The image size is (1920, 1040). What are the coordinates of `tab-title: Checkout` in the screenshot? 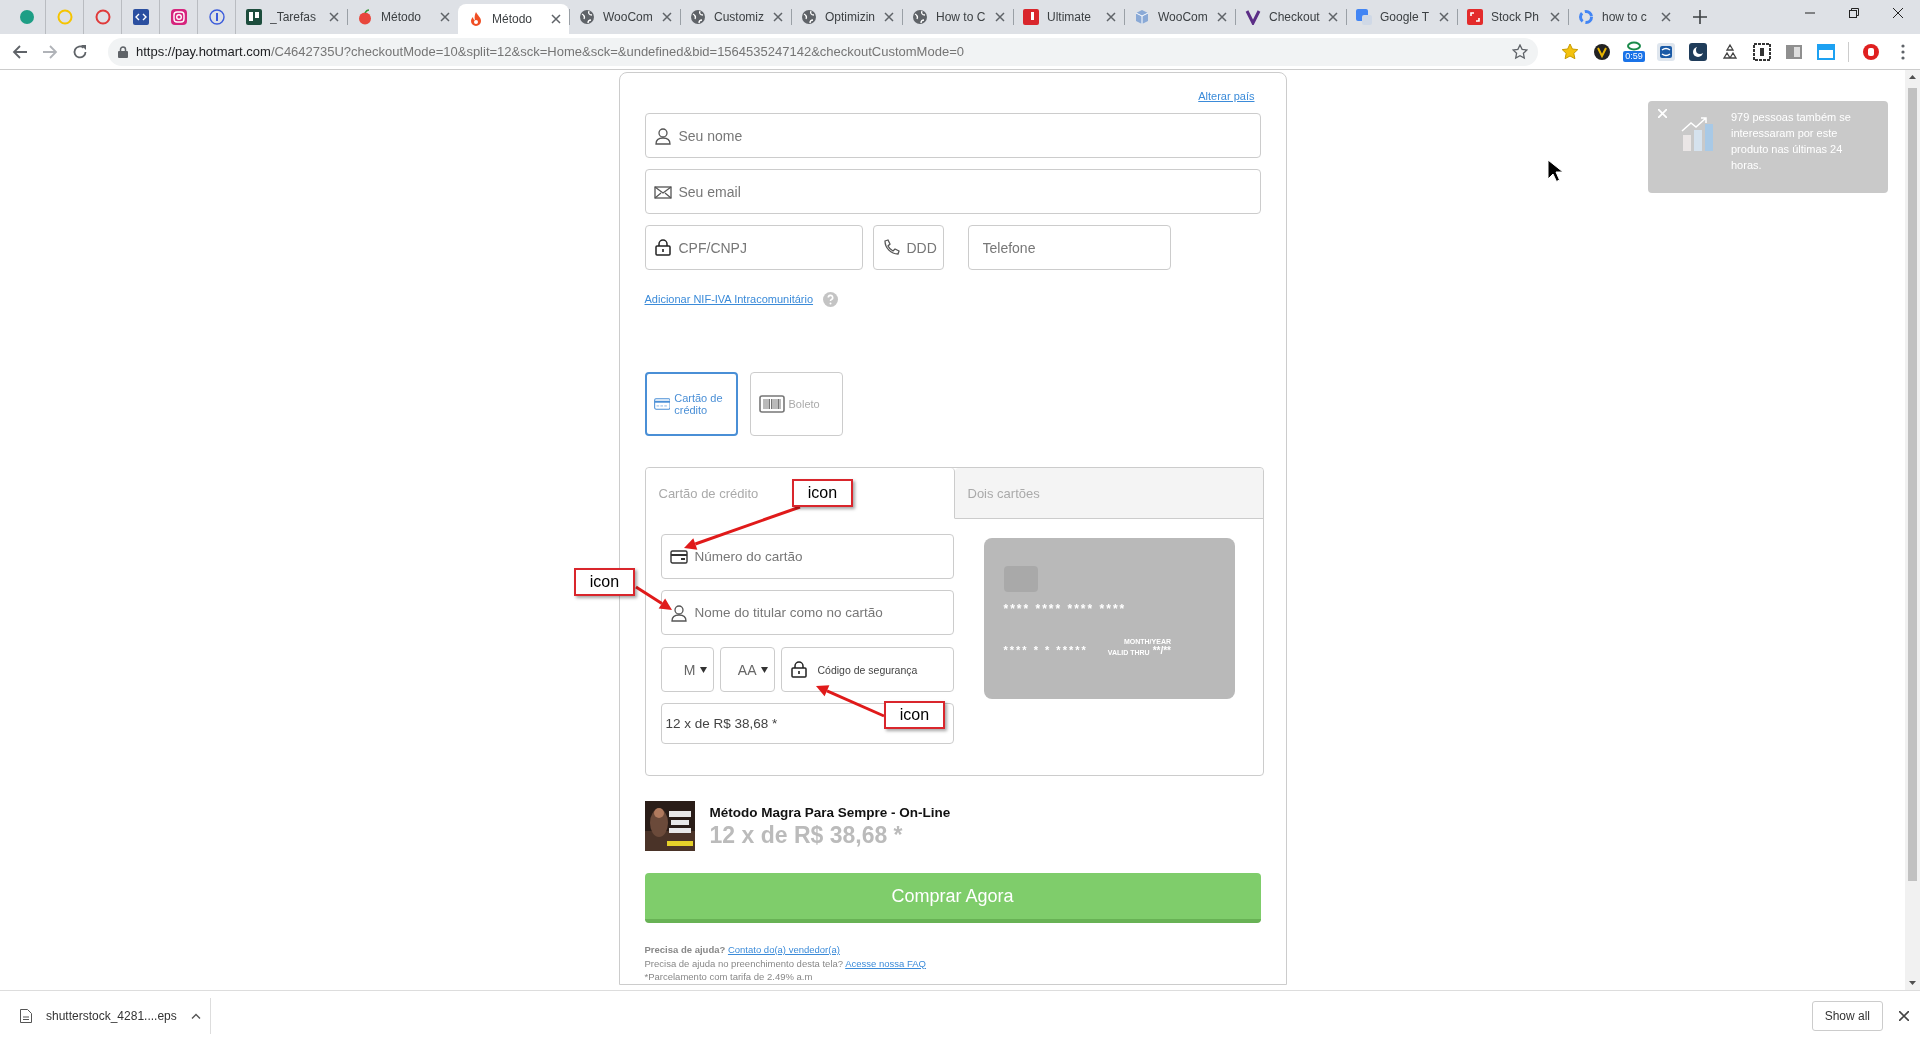 It's located at (1294, 17).